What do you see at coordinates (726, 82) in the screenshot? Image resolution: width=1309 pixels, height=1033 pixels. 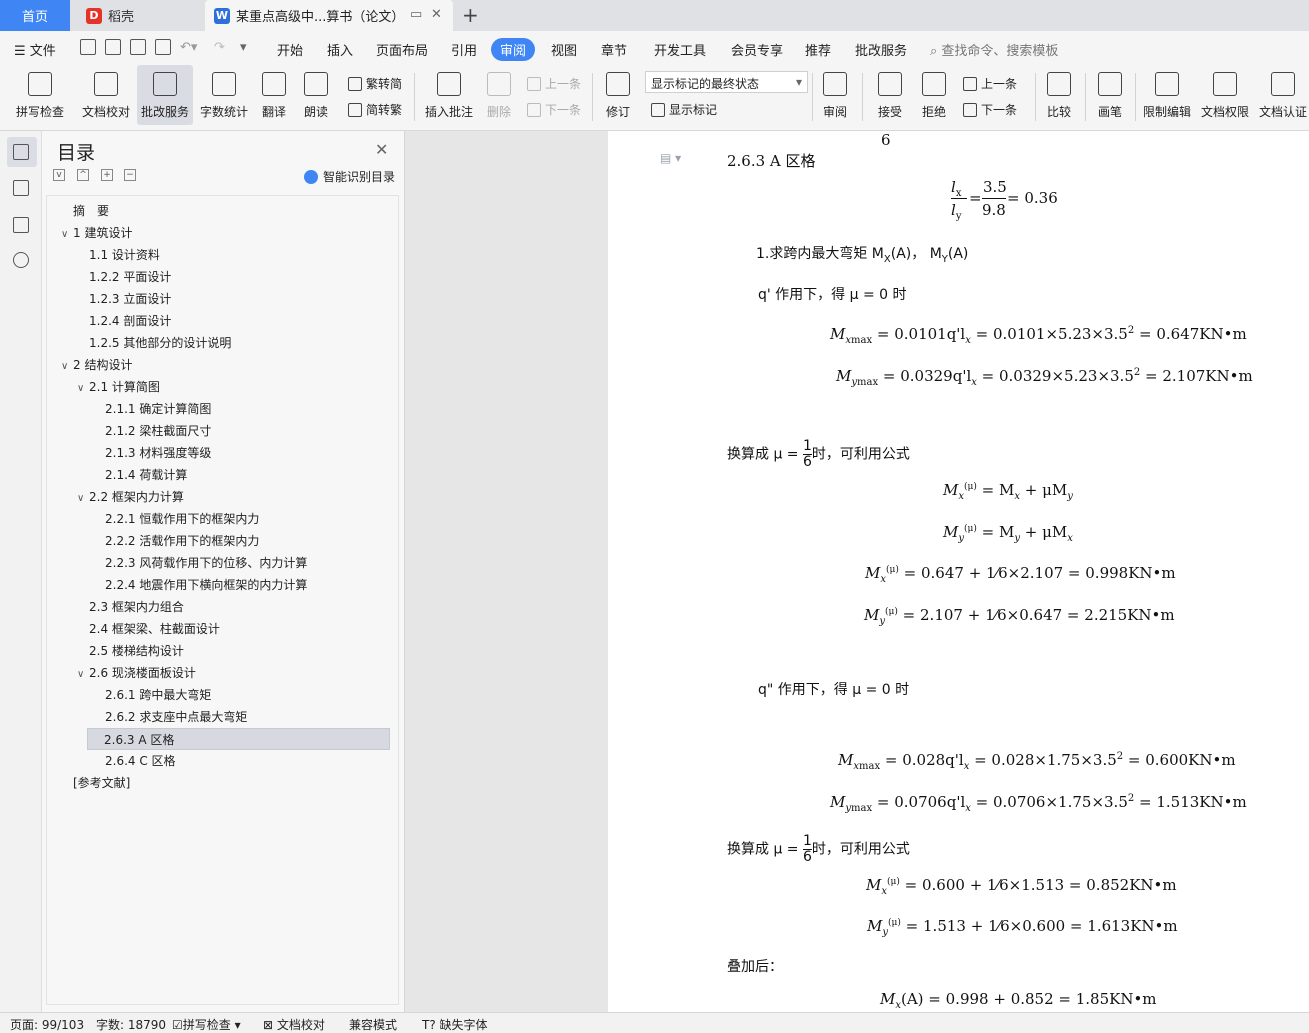 I see `markup-state-select: 显示标记的最终状态 ▾` at bounding box center [726, 82].